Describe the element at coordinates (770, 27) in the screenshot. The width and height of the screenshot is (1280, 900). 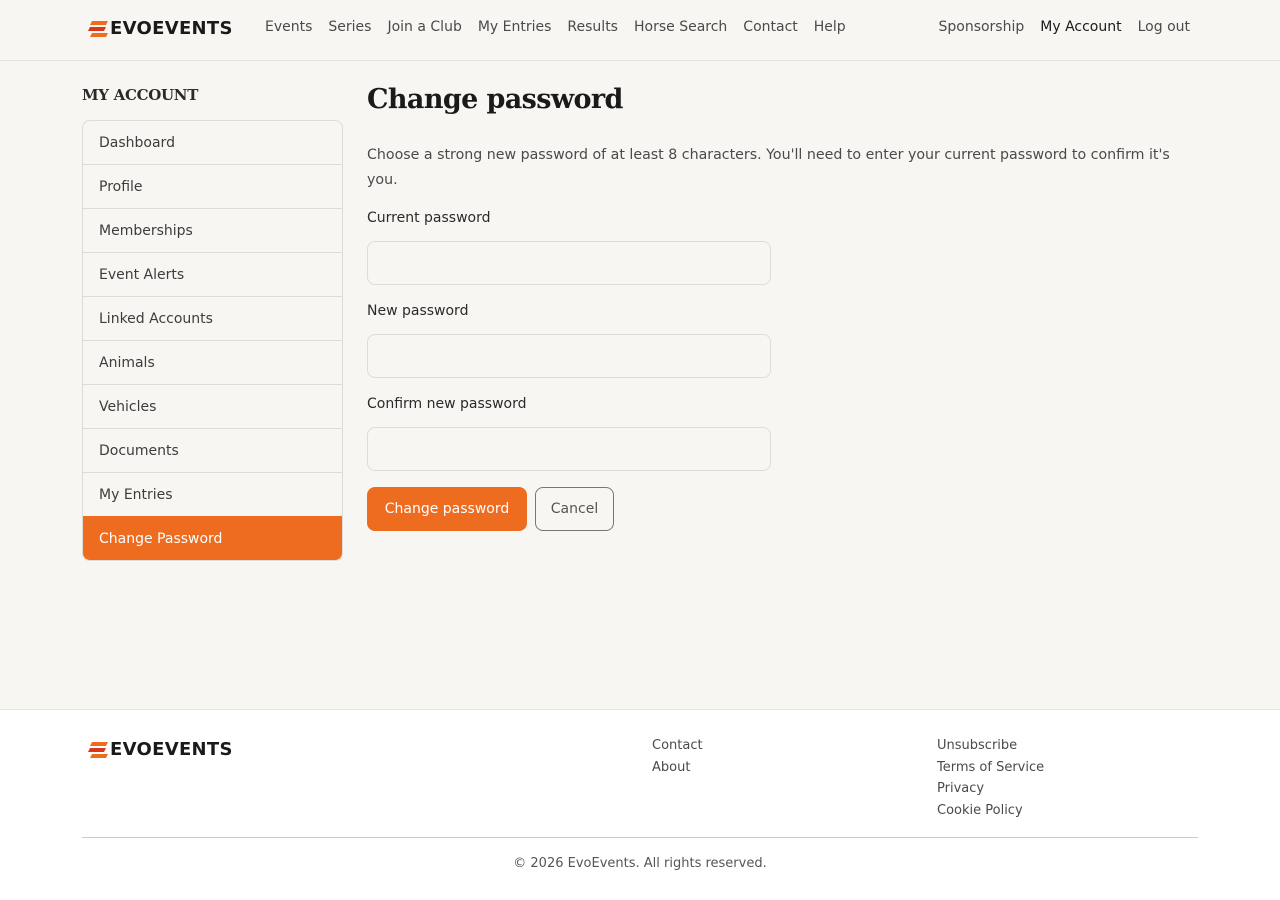
I see `nav-contact: Contact` at that location.